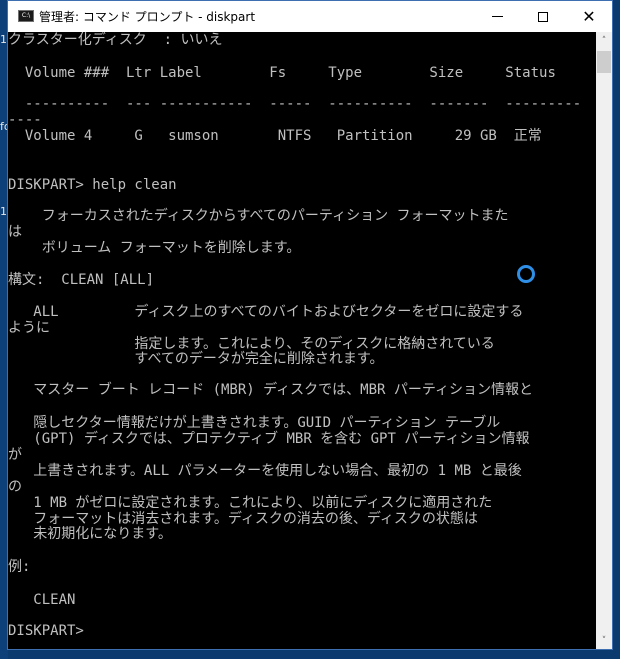 Image resolution: width=620 pixels, height=659 pixels. Describe the element at coordinates (526, 274) in the screenshot. I see `busy-cursor-icon` at that location.